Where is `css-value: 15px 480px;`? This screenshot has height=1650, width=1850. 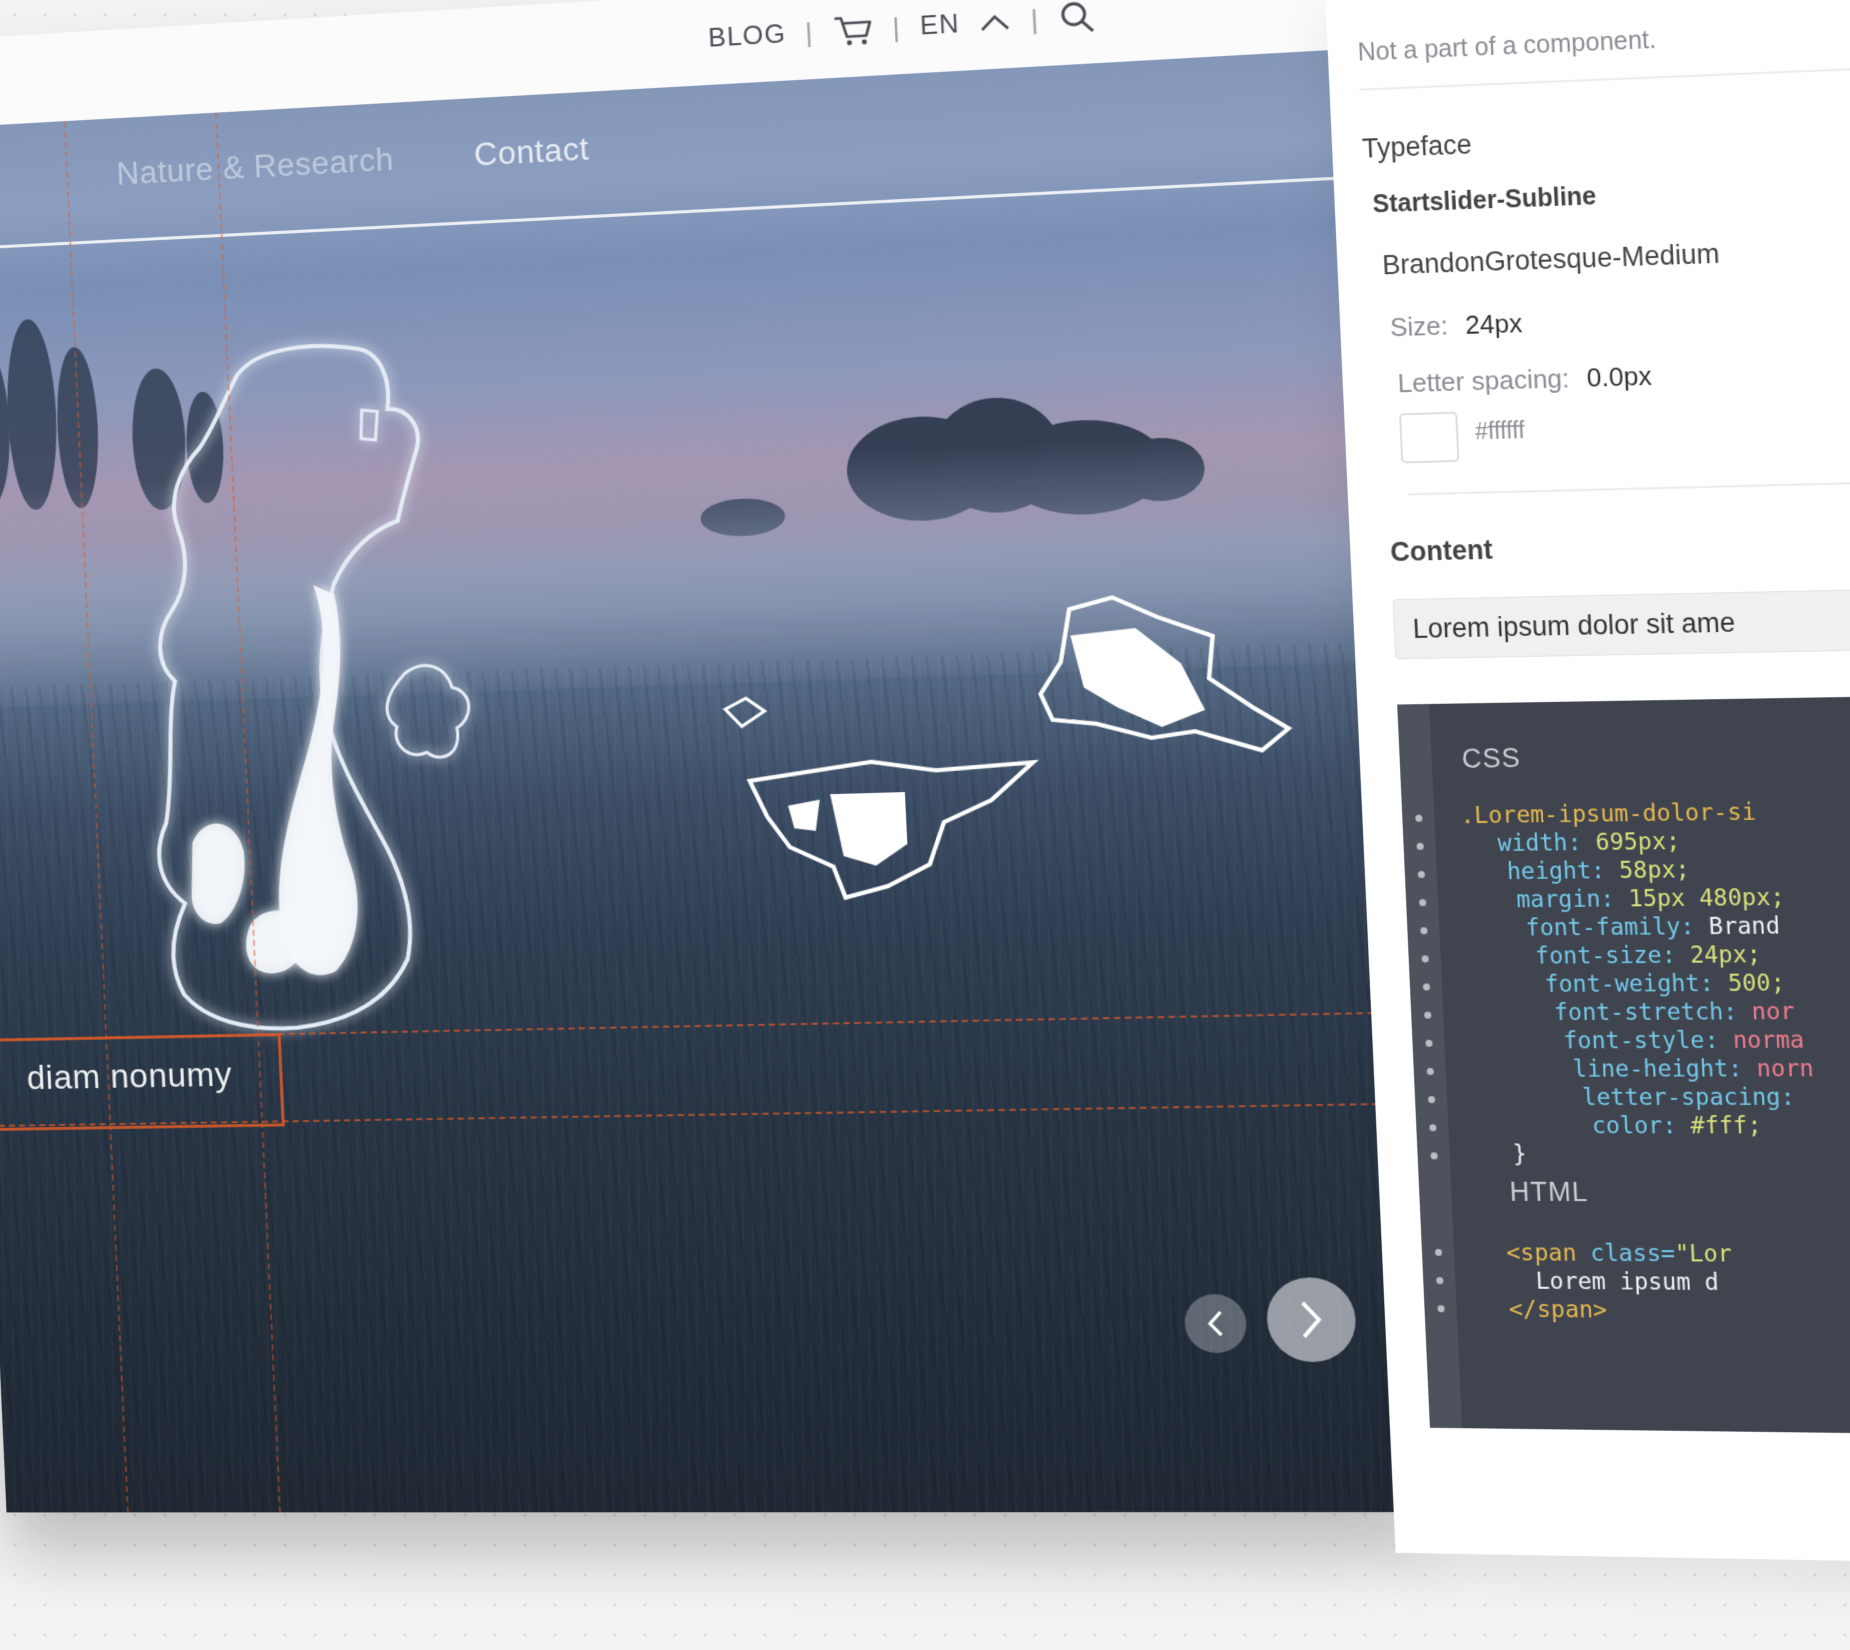
css-value: 15px 480px; is located at coordinates (1706, 899).